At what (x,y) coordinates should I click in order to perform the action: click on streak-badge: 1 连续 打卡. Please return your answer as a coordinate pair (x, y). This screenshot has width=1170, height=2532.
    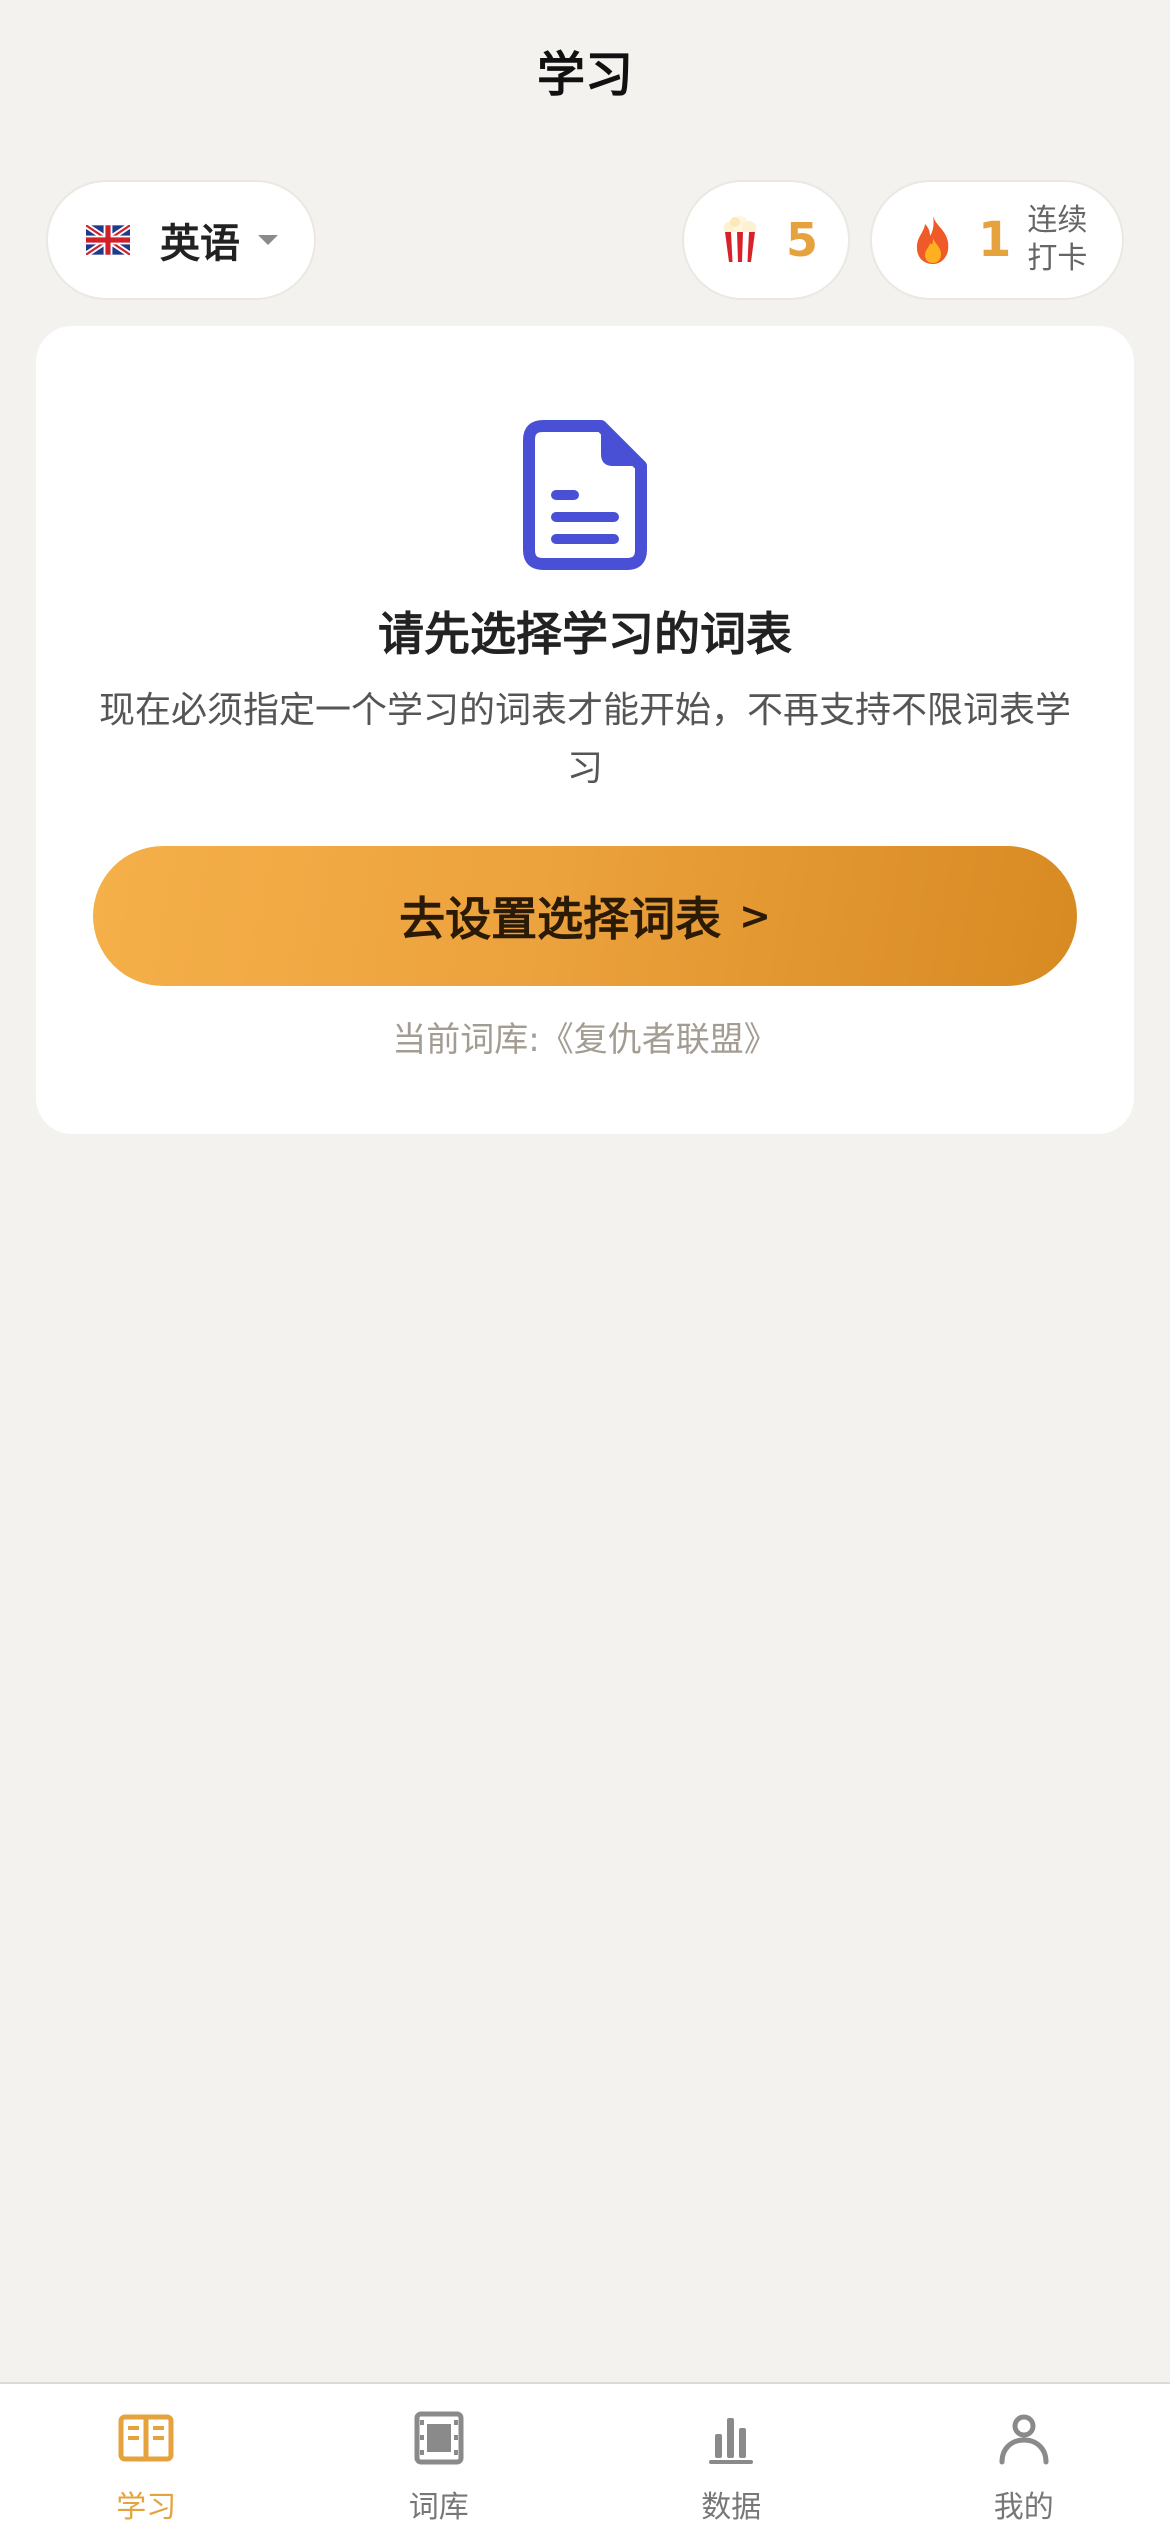
    Looking at the image, I should click on (997, 240).